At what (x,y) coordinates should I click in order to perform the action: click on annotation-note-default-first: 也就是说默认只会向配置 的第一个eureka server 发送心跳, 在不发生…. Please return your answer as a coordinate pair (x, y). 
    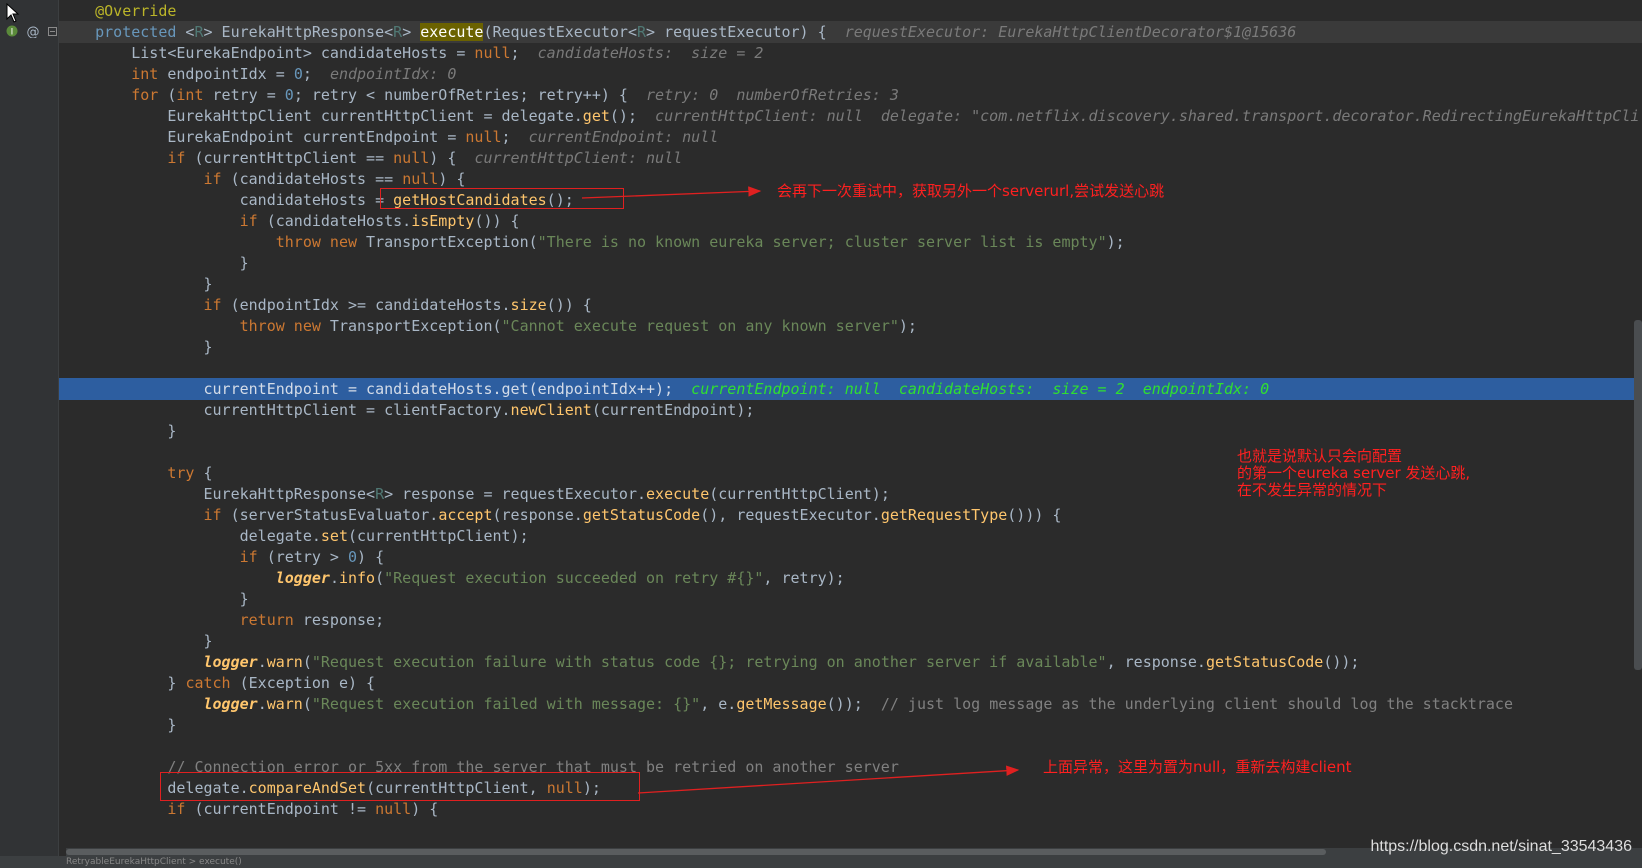
    Looking at the image, I should click on (1354, 473).